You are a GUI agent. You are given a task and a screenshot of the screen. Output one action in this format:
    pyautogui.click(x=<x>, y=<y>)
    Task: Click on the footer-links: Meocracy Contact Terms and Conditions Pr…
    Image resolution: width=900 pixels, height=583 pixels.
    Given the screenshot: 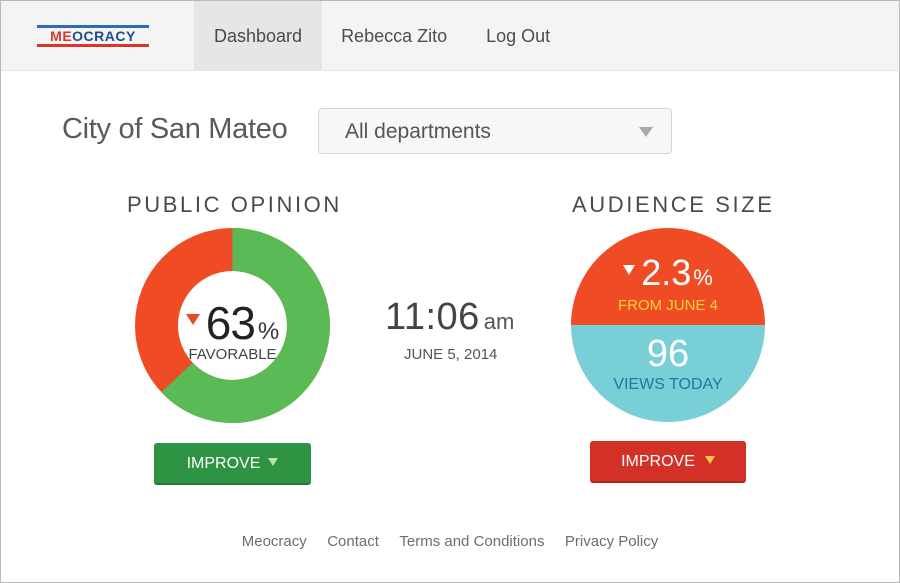 What is the action you would take?
    pyautogui.click(x=450, y=542)
    